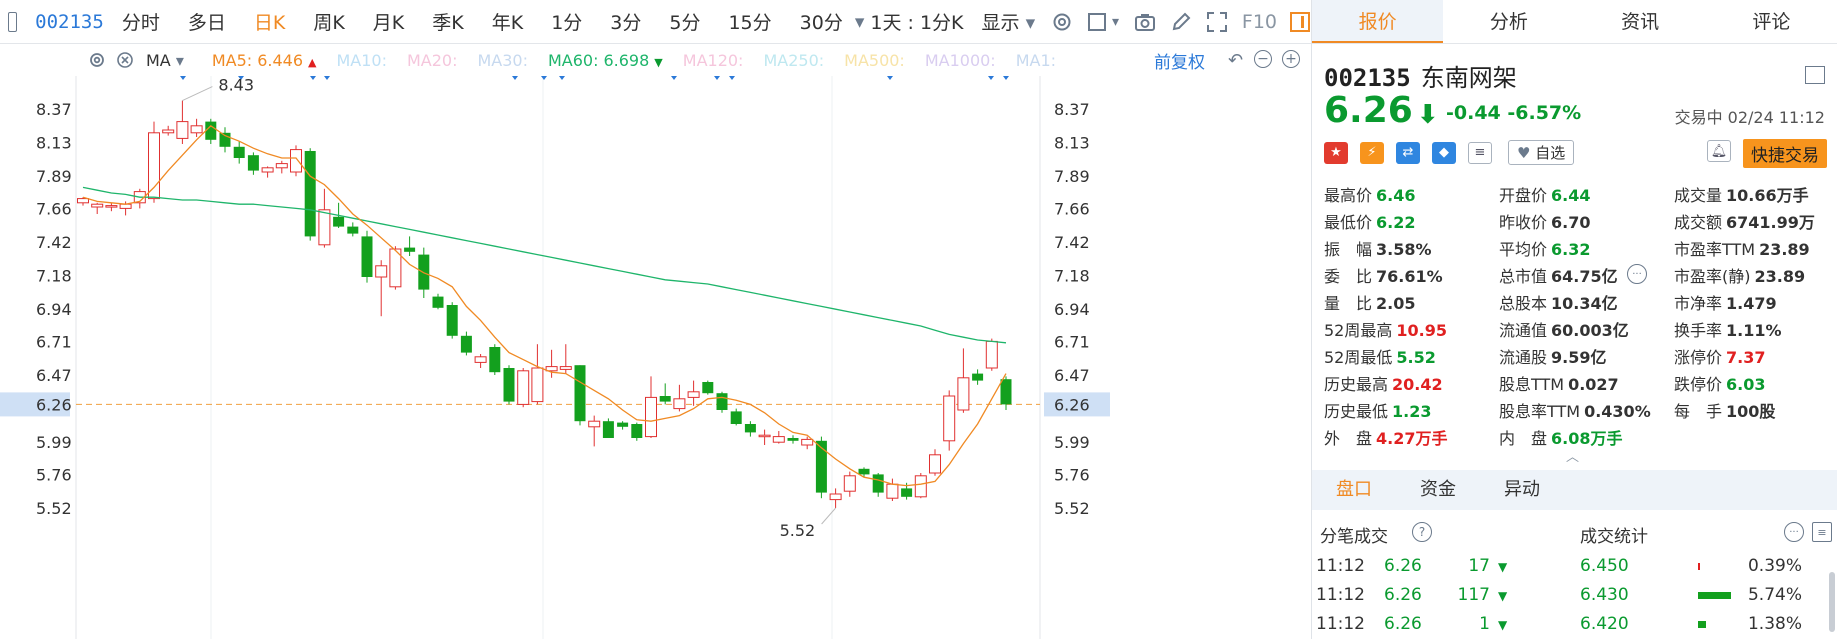 This screenshot has width=1837, height=639. I want to click on ma-item-7: MA500:, so click(874, 60).